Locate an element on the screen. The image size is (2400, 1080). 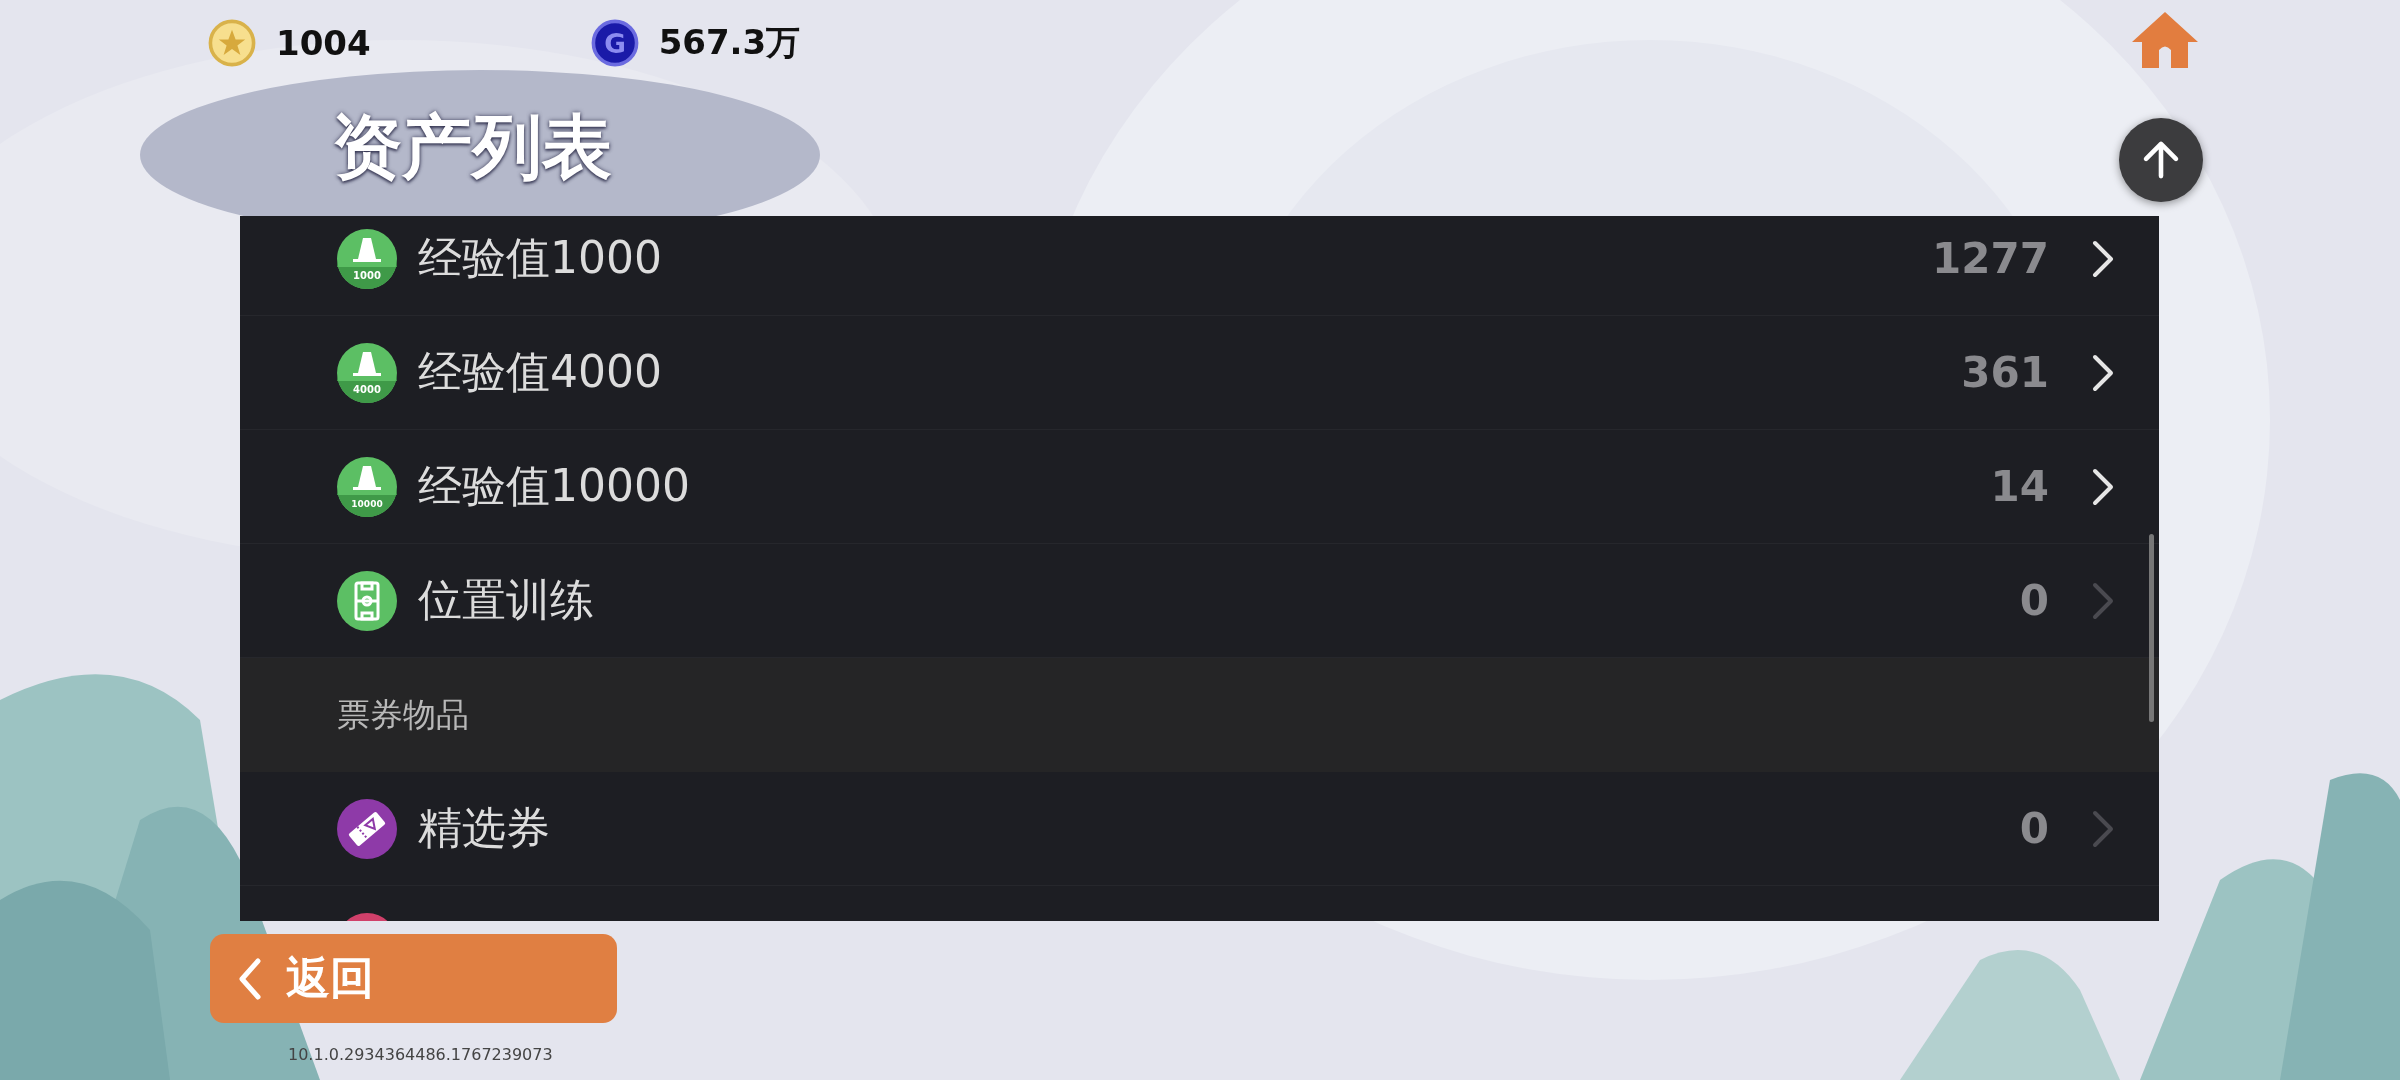
item-name: 经验值1000 is located at coordinates (540, 258).